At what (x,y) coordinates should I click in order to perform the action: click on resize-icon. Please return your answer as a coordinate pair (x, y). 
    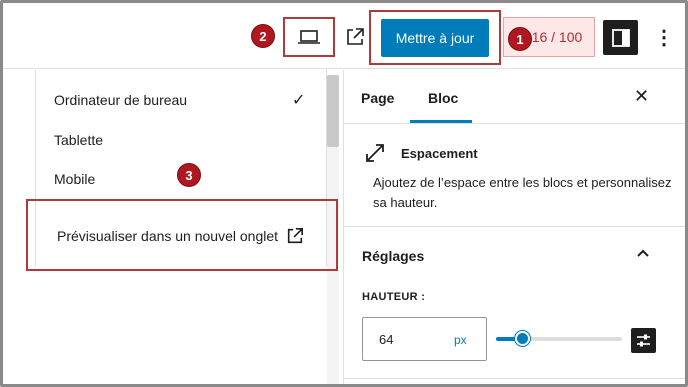
    Looking at the image, I should click on (375, 153).